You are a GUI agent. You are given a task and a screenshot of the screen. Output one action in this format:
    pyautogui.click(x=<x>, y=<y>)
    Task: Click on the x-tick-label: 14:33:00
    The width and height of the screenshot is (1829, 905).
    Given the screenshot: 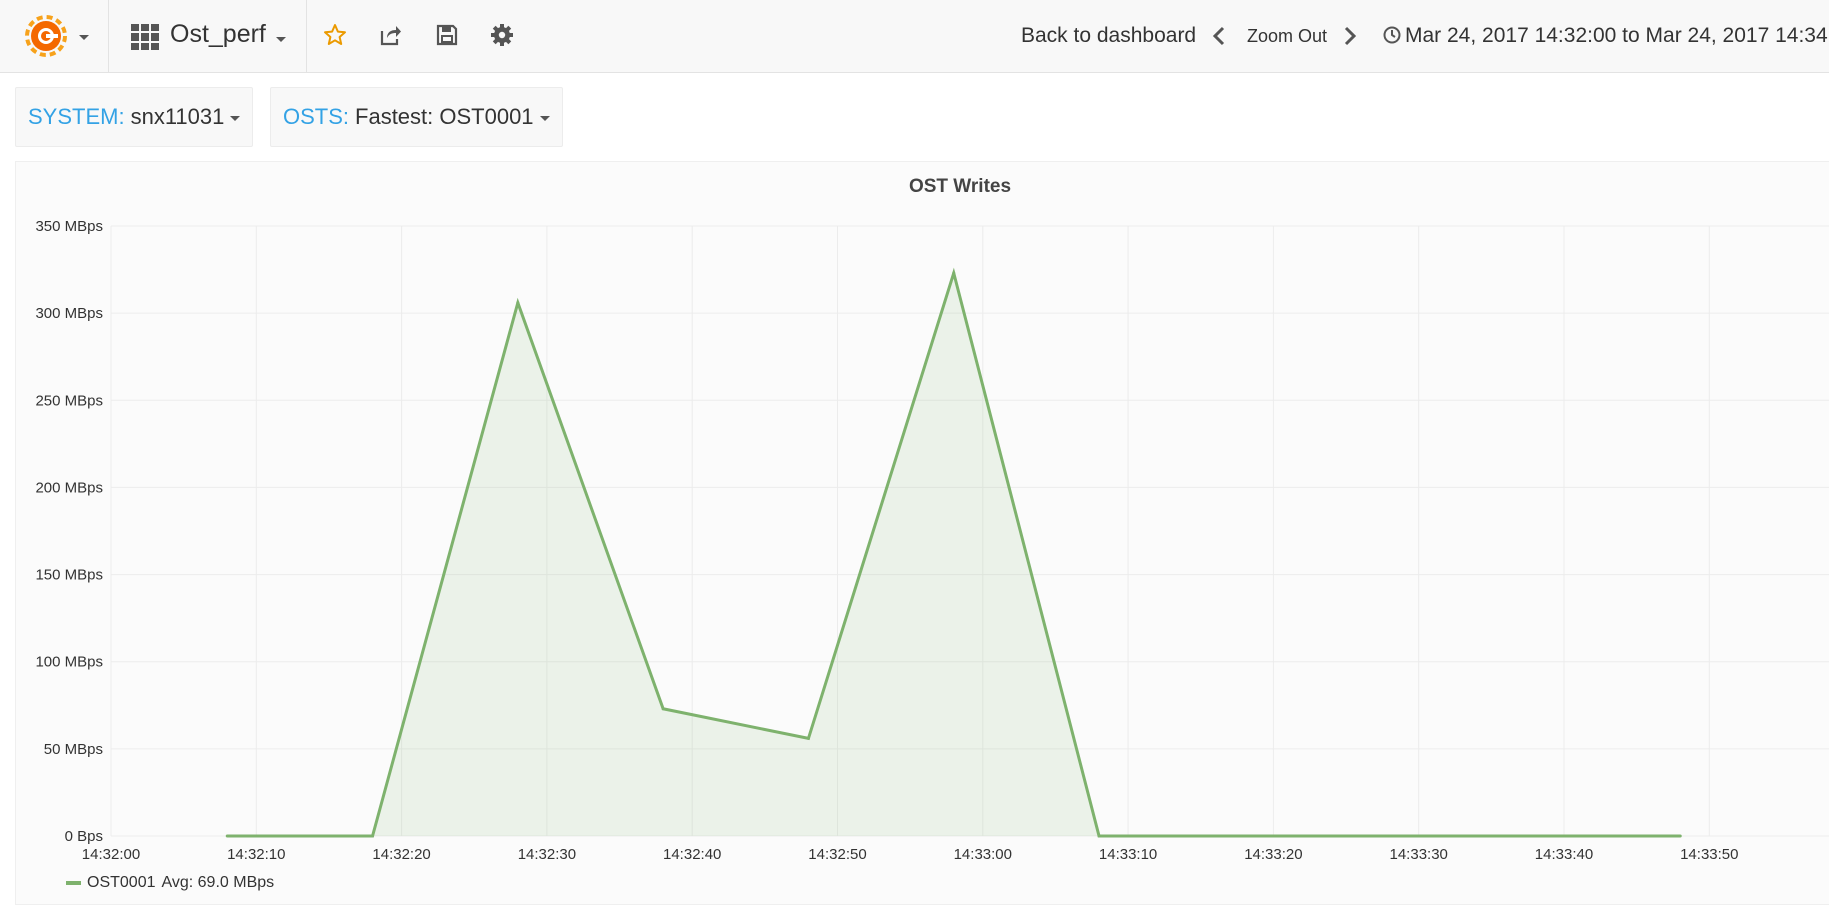 What is the action you would take?
    pyautogui.click(x=983, y=854)
    